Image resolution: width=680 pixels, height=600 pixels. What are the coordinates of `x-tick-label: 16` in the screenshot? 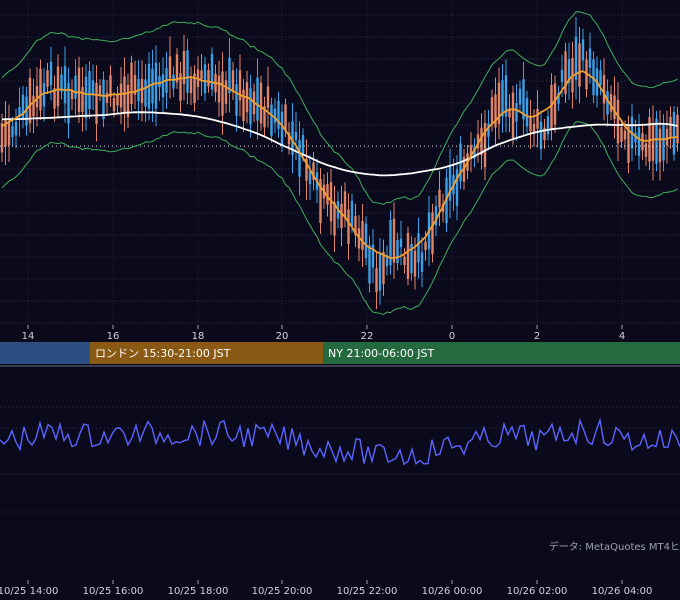 It's located at (113, 336).